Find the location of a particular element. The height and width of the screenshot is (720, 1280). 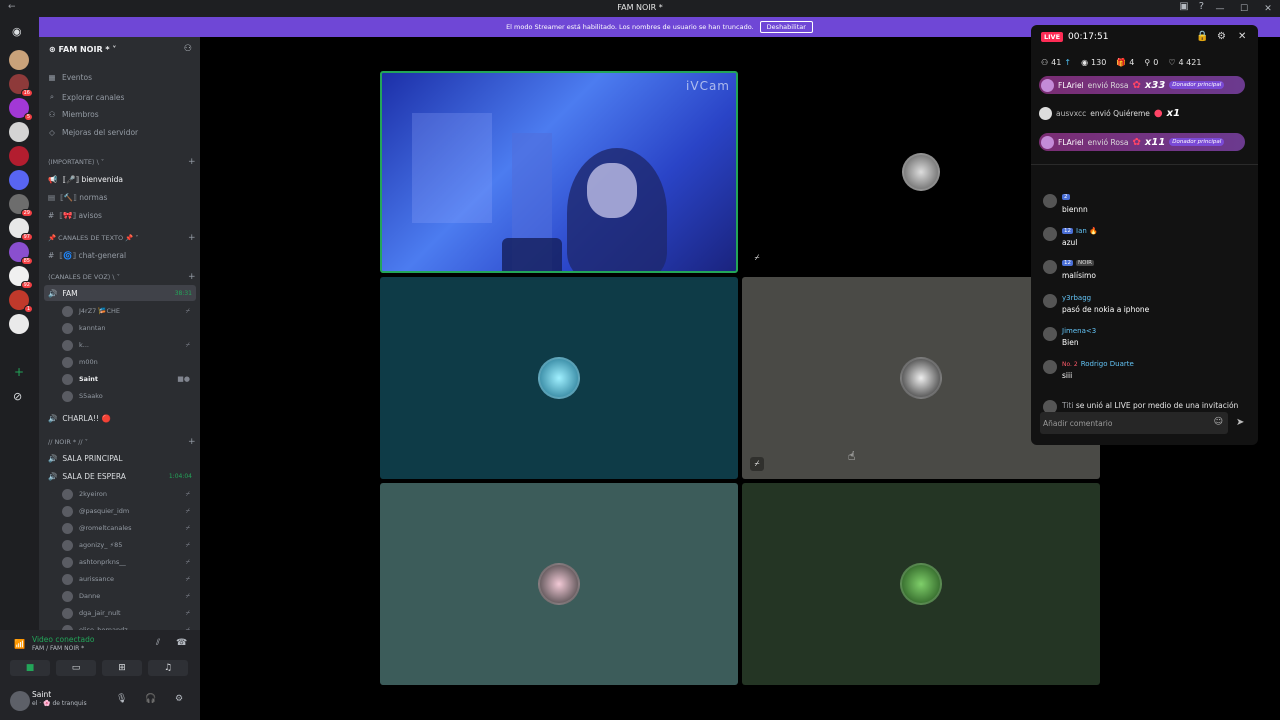

server-icon: 85 is located at coordinates (21, 253).